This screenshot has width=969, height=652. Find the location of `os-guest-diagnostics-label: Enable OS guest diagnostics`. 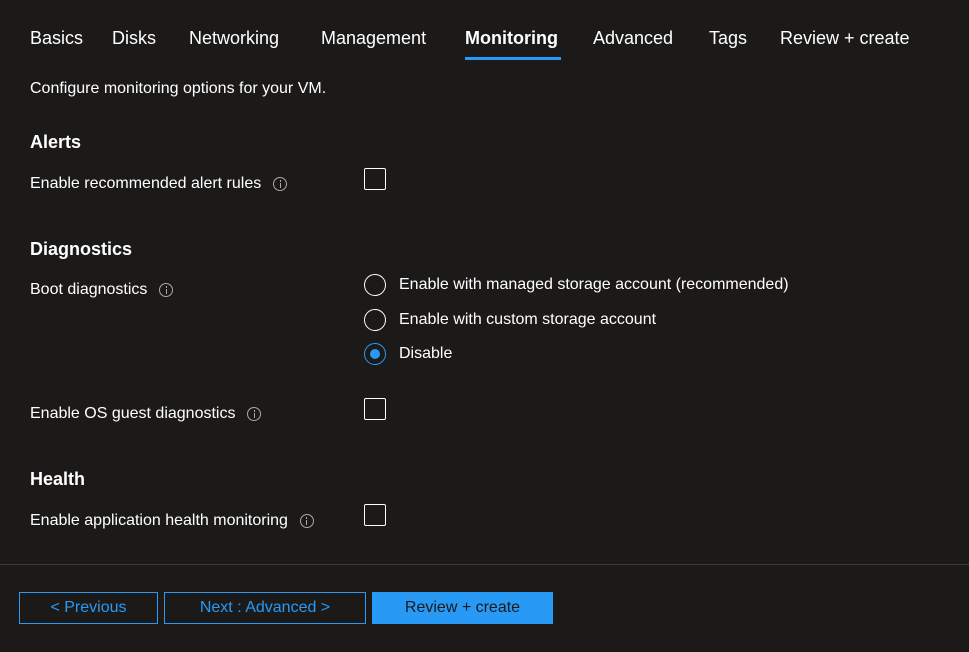

os-guest-diagnostics-label: Enable OS guest diagnostics is located at coordinates (146, 414).